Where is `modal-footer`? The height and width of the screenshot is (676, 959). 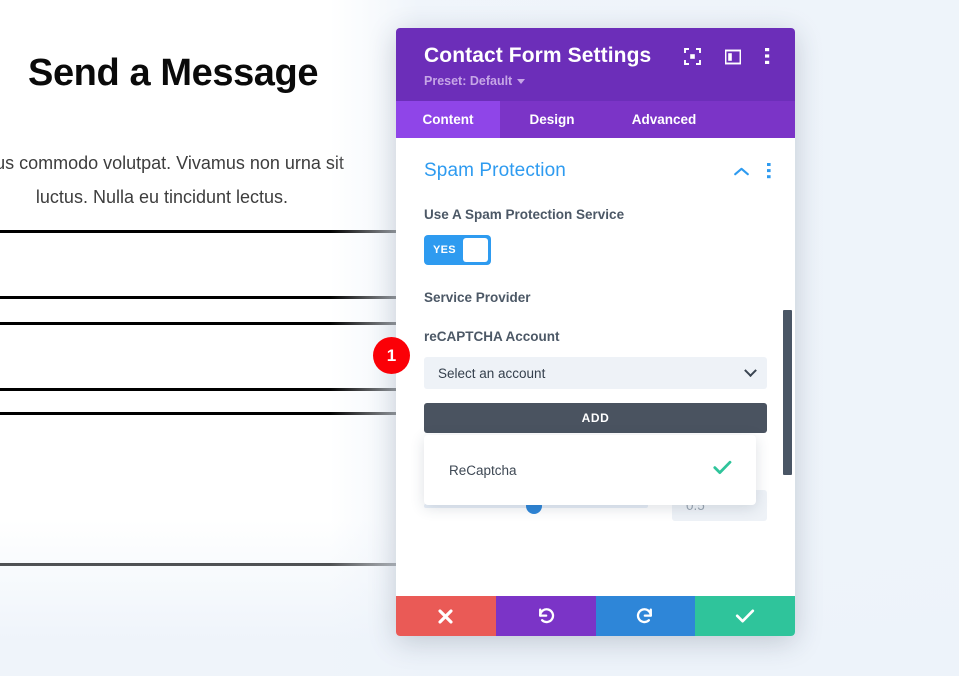 modal-footer is located at coordinates (595, 616).